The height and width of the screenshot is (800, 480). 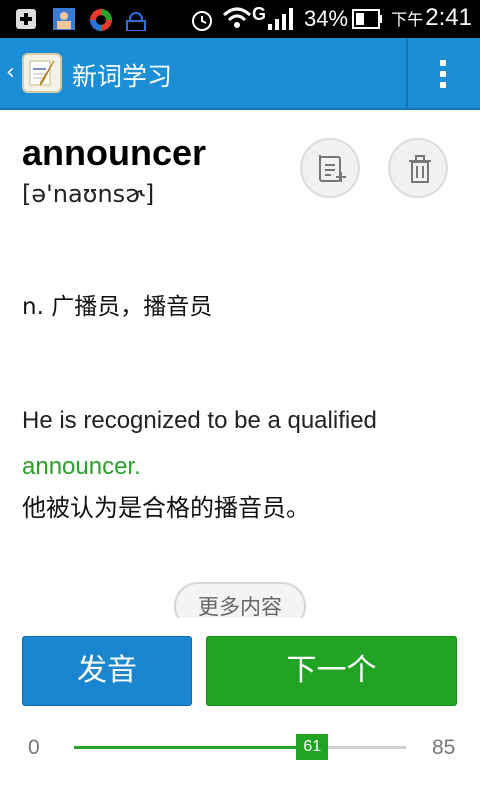 I want to click on action-bar-divider, so click(x=407, y=73).